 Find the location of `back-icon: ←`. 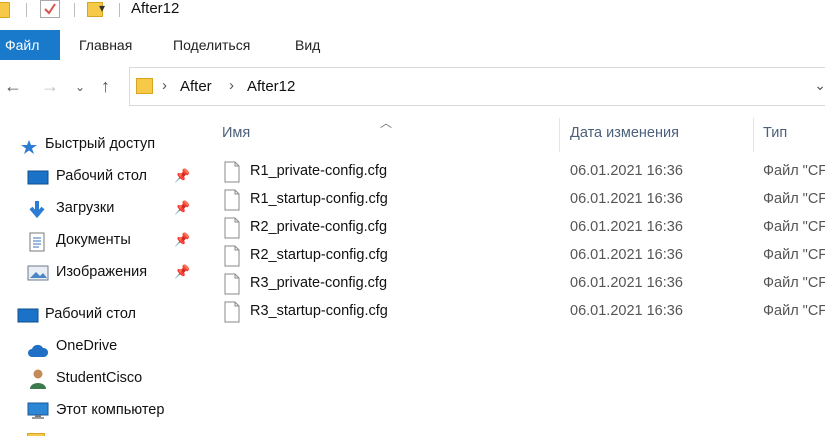

back-icon: ← is located at coordinates (13, 86).